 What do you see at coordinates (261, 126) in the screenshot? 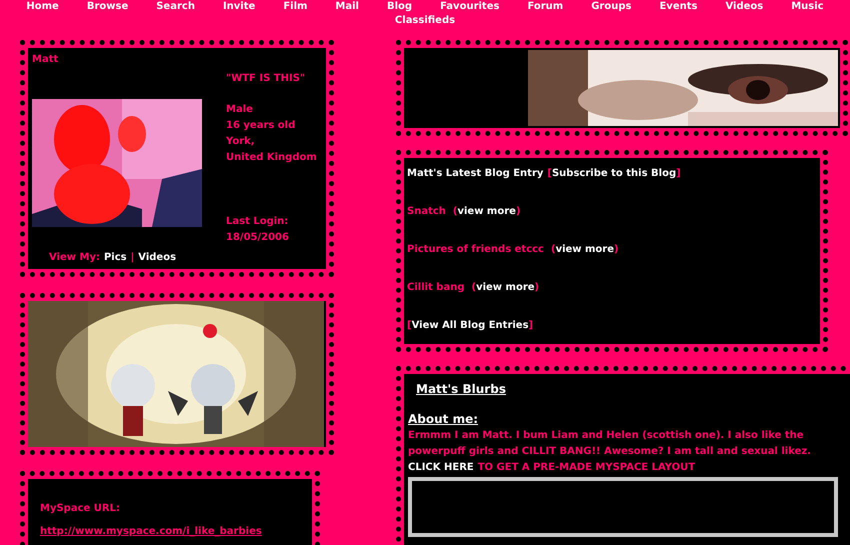
I see `profile-detail: 16 years old` at bounding box center [261, 126].